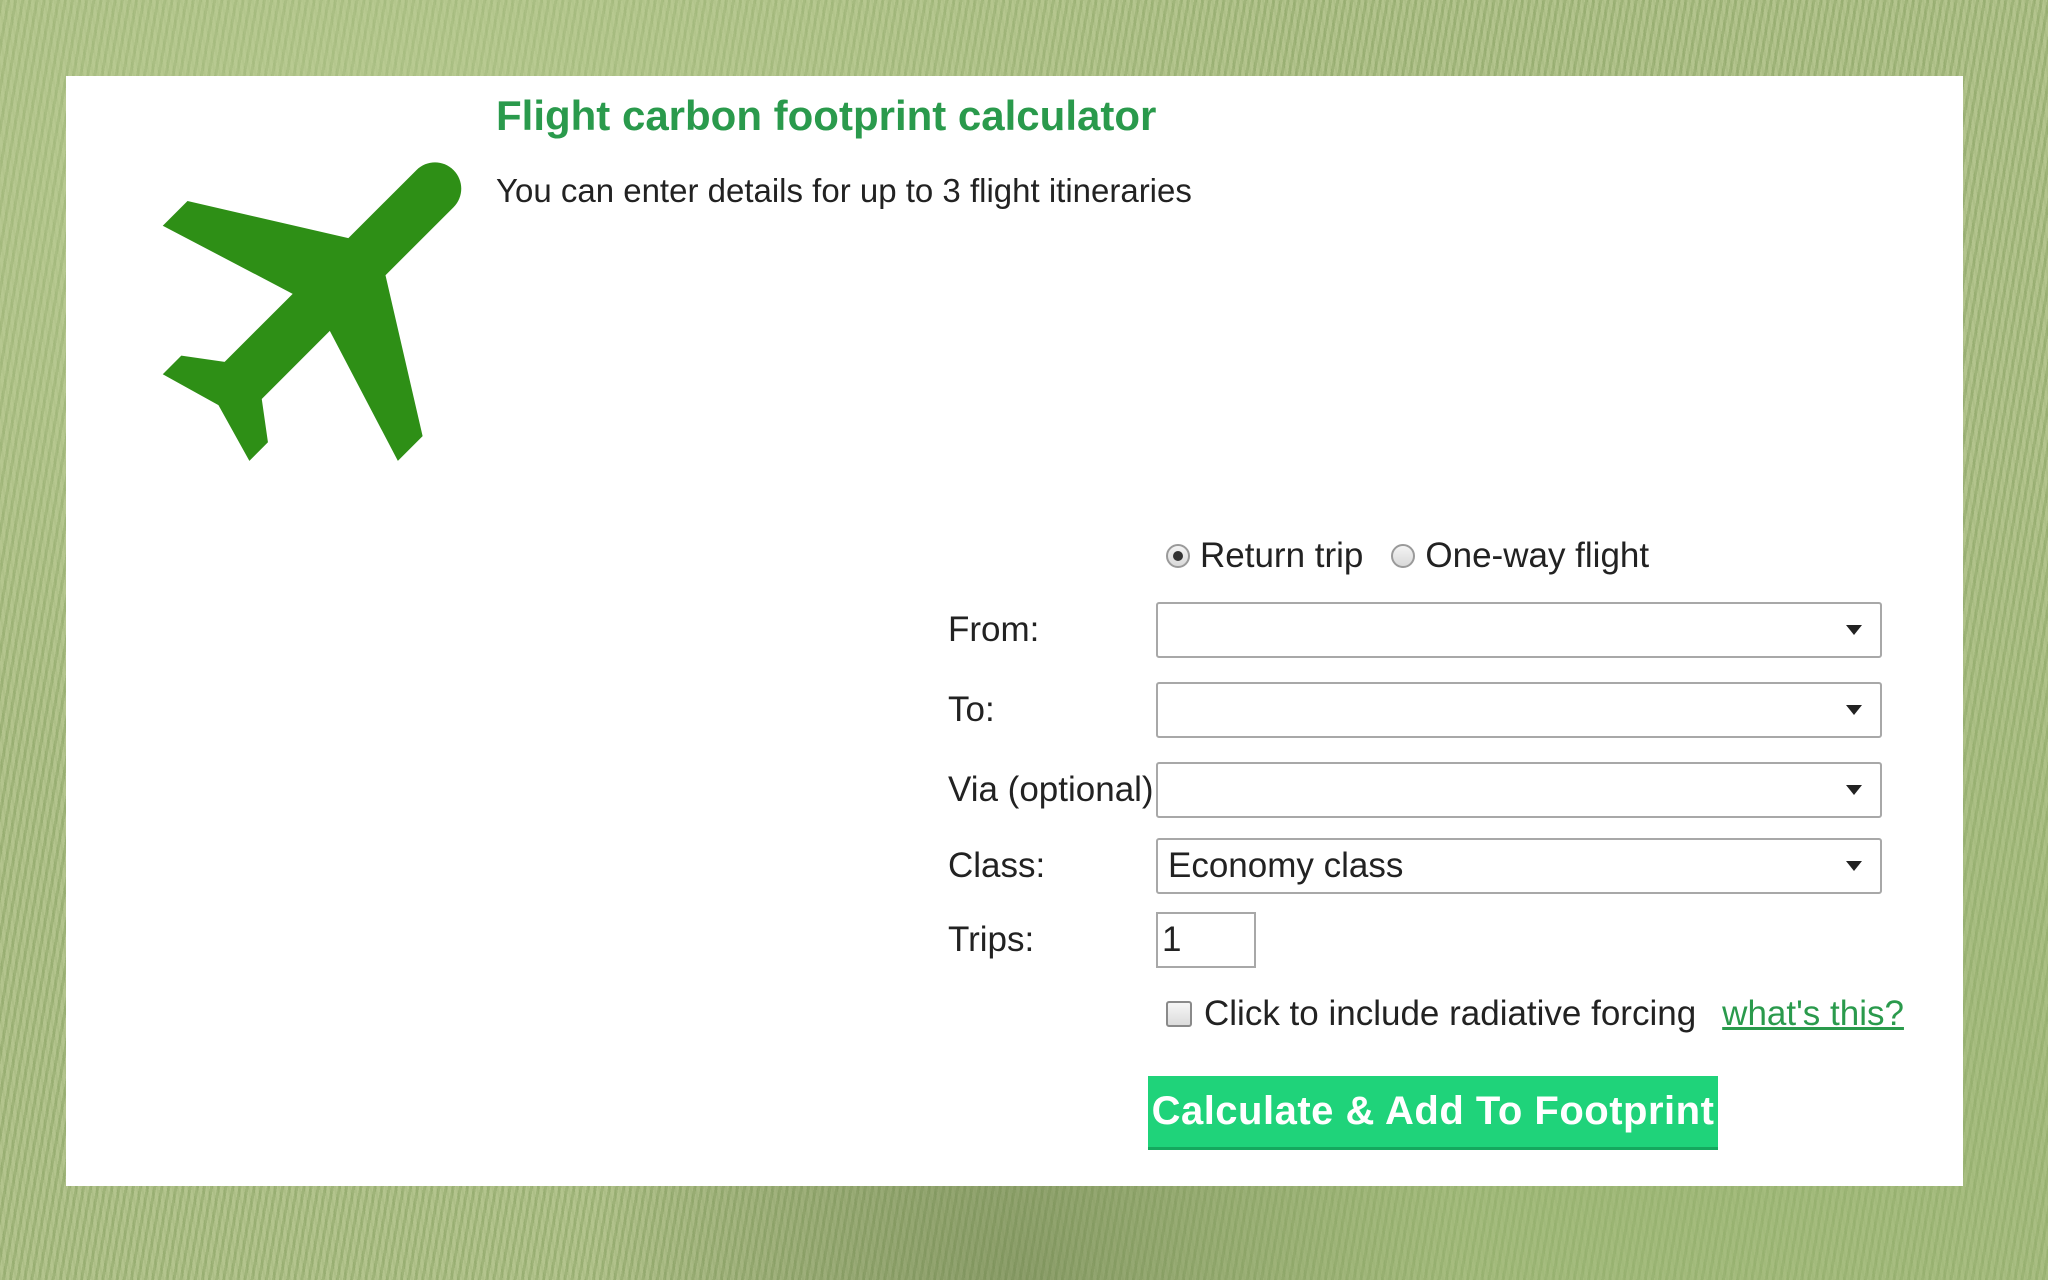  Describe the element at coordinates (1519, 630) in the screenshot. I see `from-select` at that location.